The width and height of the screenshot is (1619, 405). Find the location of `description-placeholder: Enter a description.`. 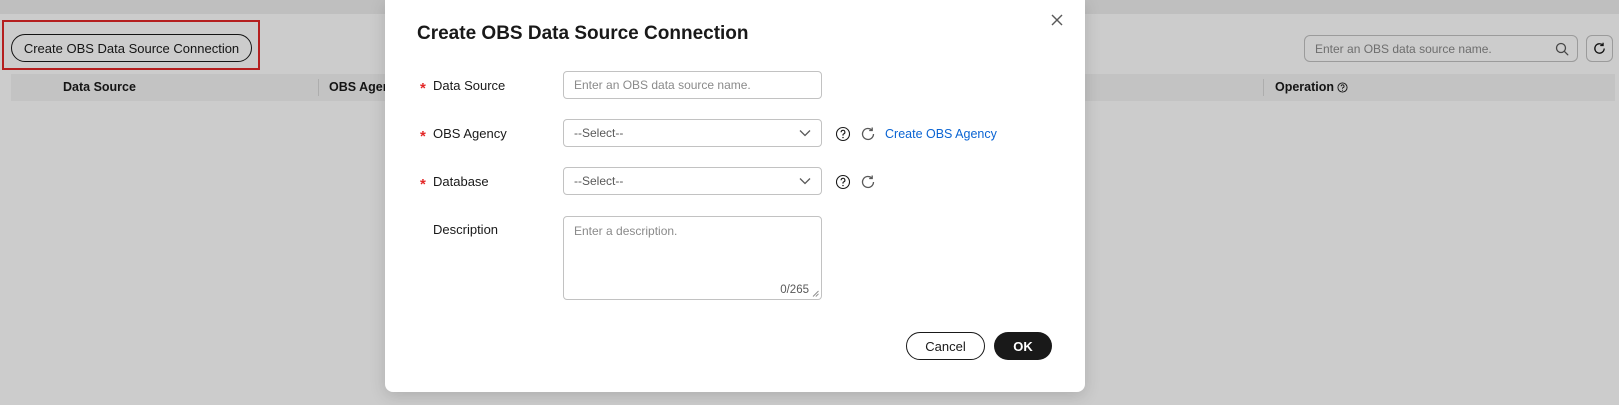

description-placeholder: Enter a description. is located at coordinates (626, 231).